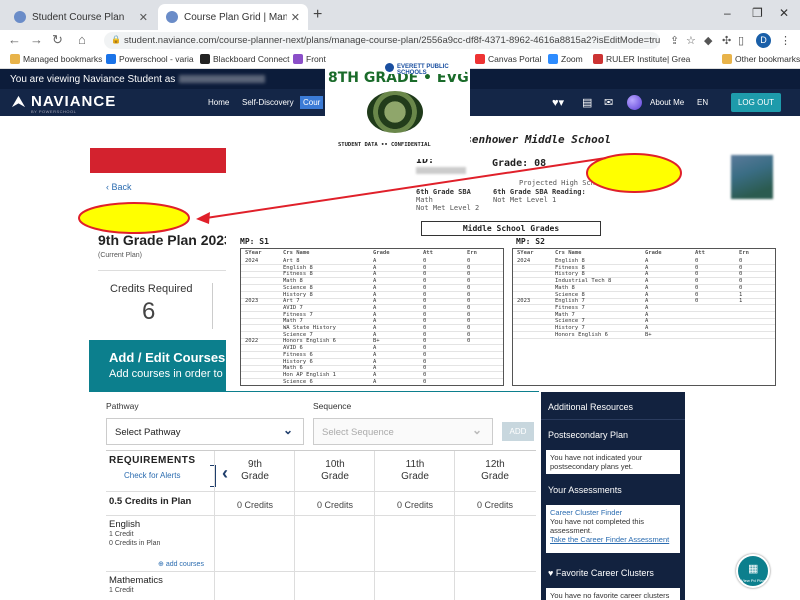 The image size is (800, 600). Describe the element at coordinates (334, 525) in the screenshot. I see `grade-column-10: 10th Grade 0 Credits` at that location.